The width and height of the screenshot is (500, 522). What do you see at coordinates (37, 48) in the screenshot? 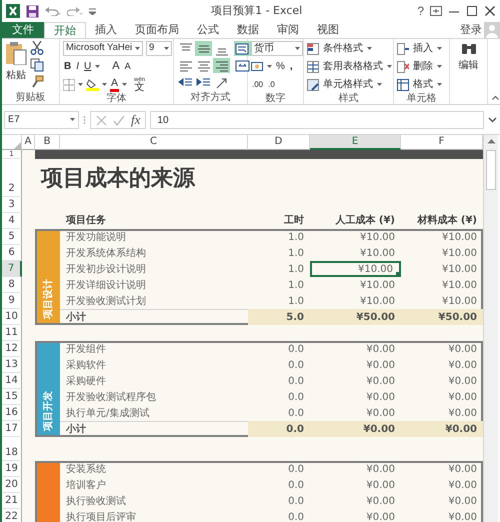
I see `cut-icon` at bounding box center [37, 48].